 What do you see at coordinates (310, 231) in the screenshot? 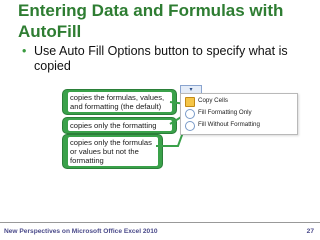
I see `page-number: 27` at bounding box center [310, 231].